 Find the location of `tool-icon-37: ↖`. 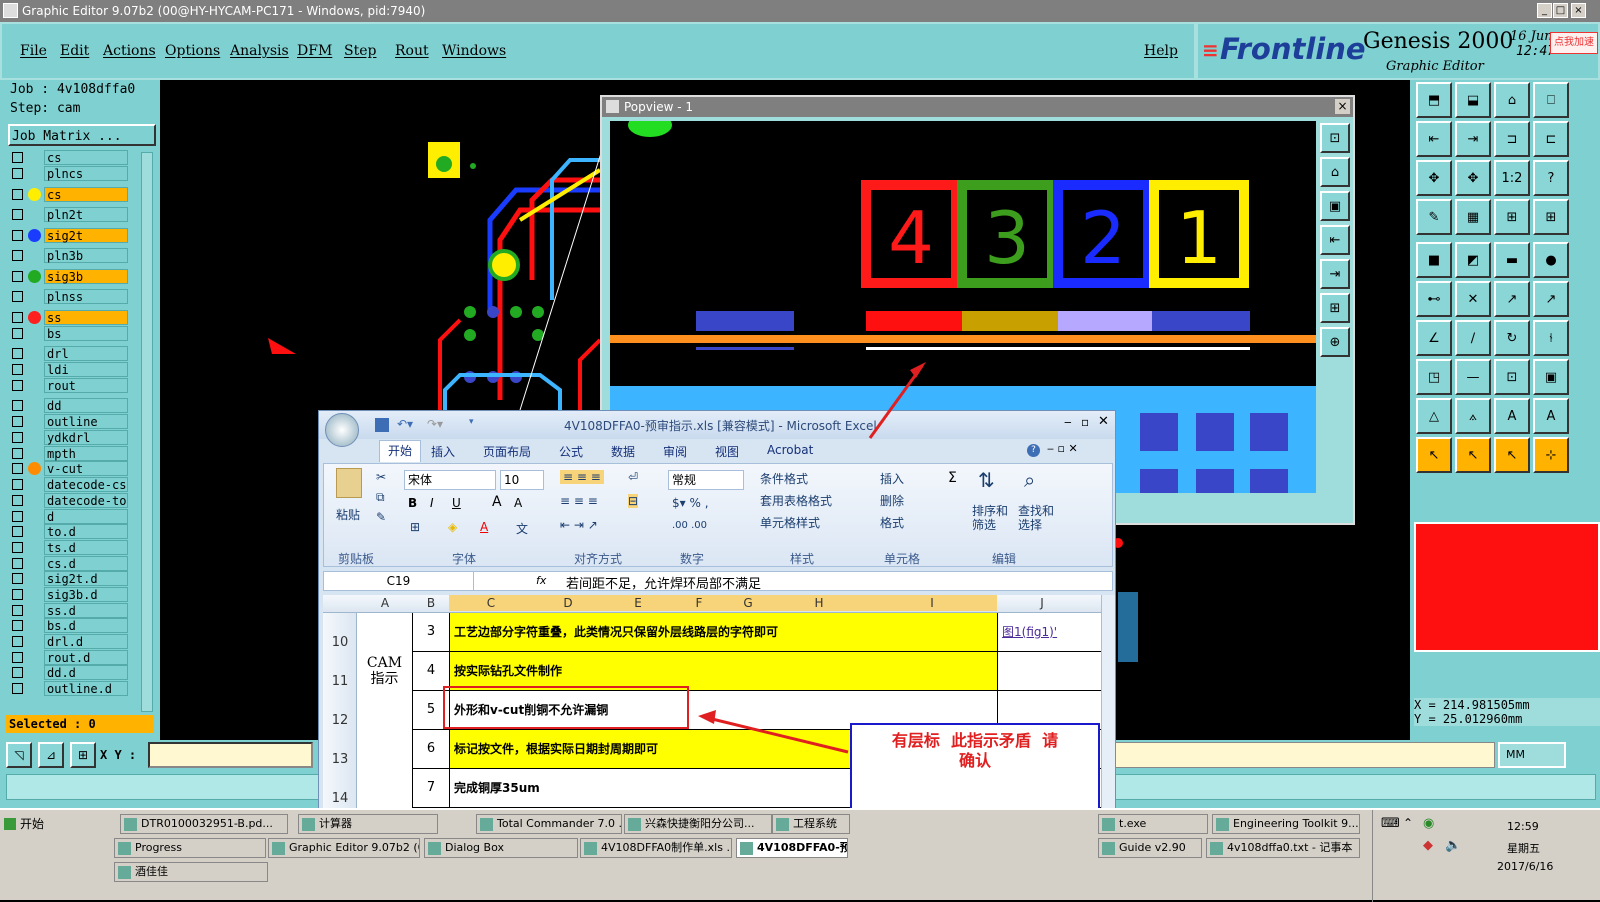

tool-icon-37: ↖ is located at coordinates (1434, 455).